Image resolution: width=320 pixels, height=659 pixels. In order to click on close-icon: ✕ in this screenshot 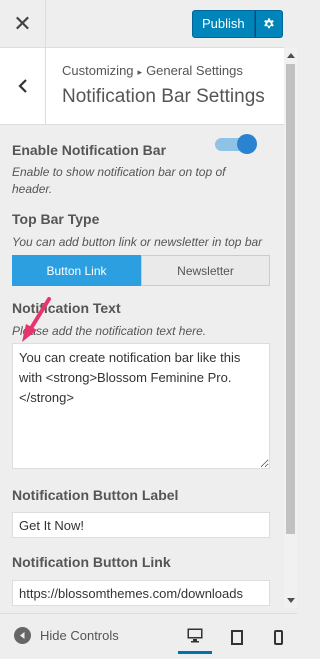, I will do `click(22, 23)`.